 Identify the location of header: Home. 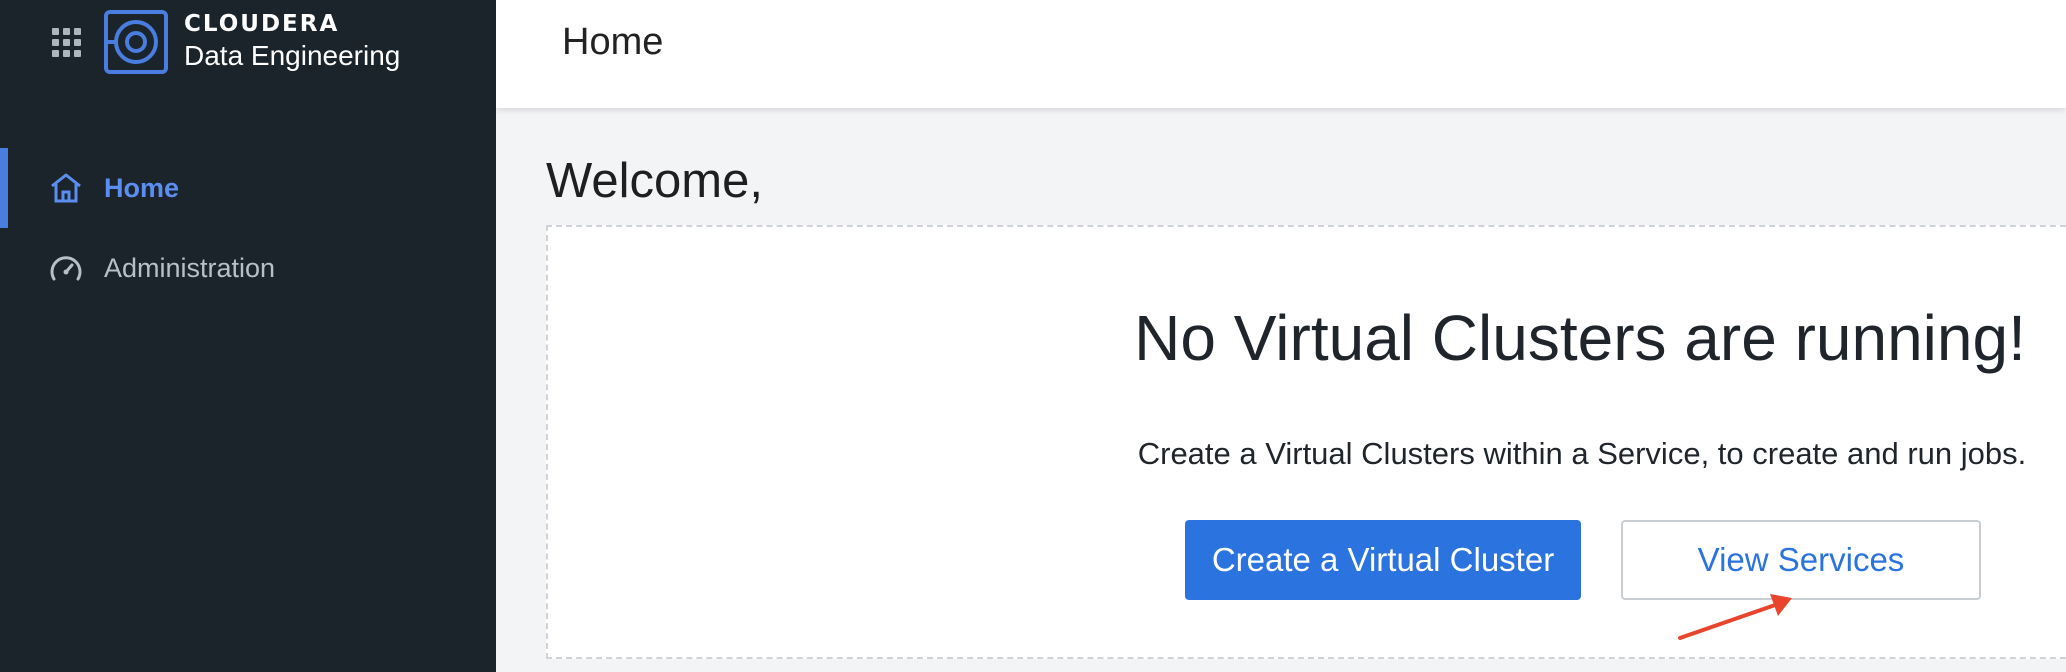
(1281, 54).